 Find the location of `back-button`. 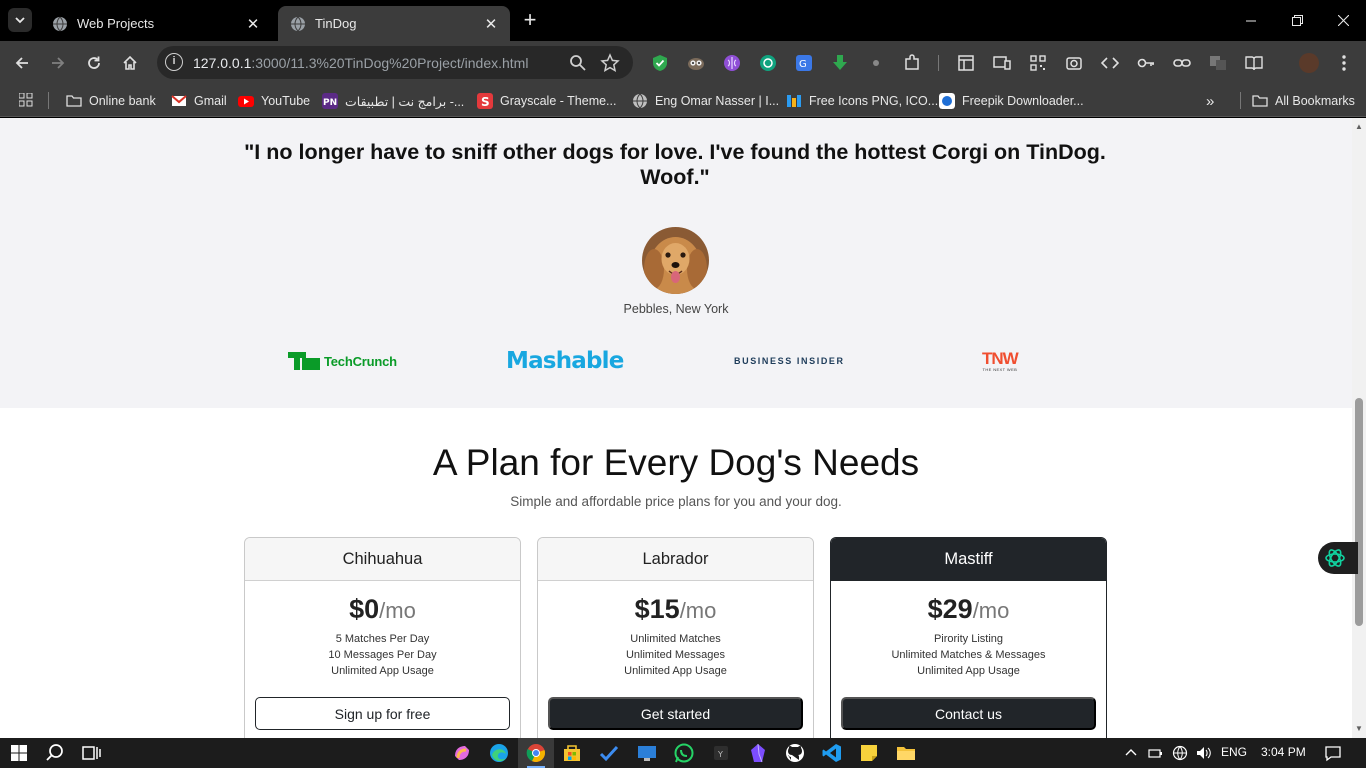

back-button is located at coordinates (22, 63).